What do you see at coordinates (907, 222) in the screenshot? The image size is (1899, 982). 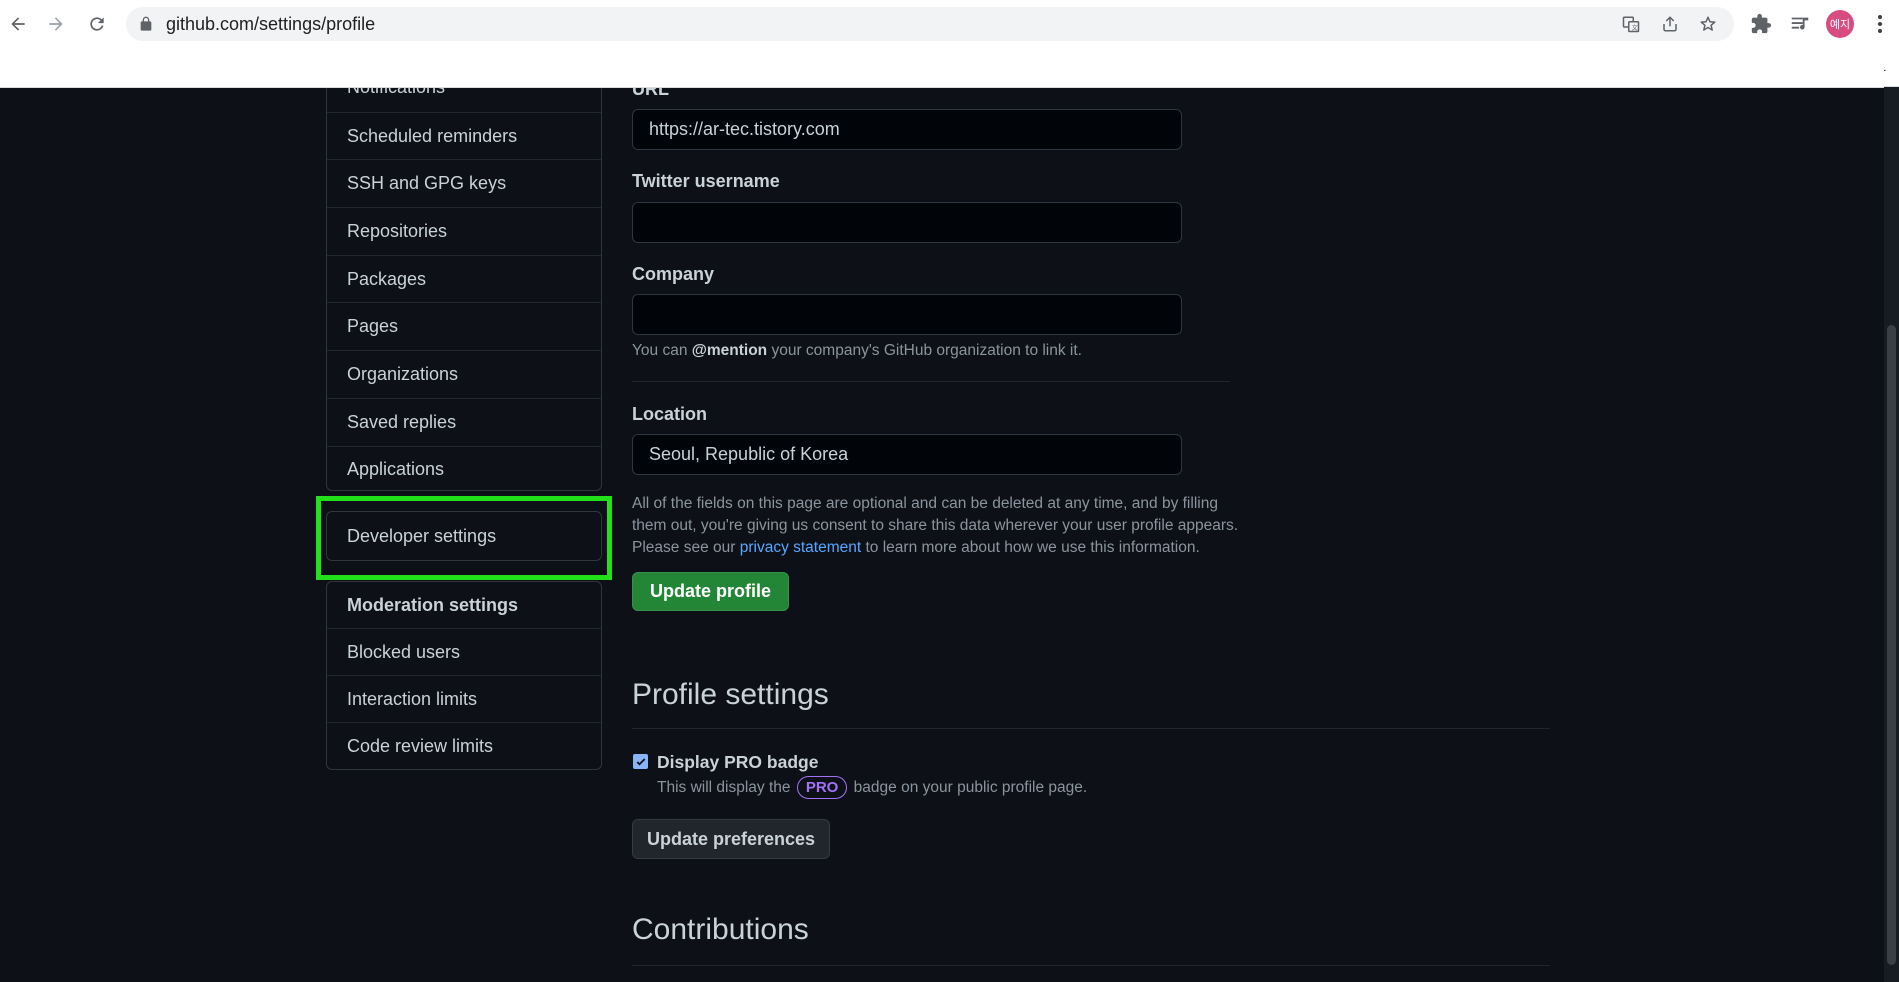 I see `twitter-username-input` at bounding box center [907, 222].